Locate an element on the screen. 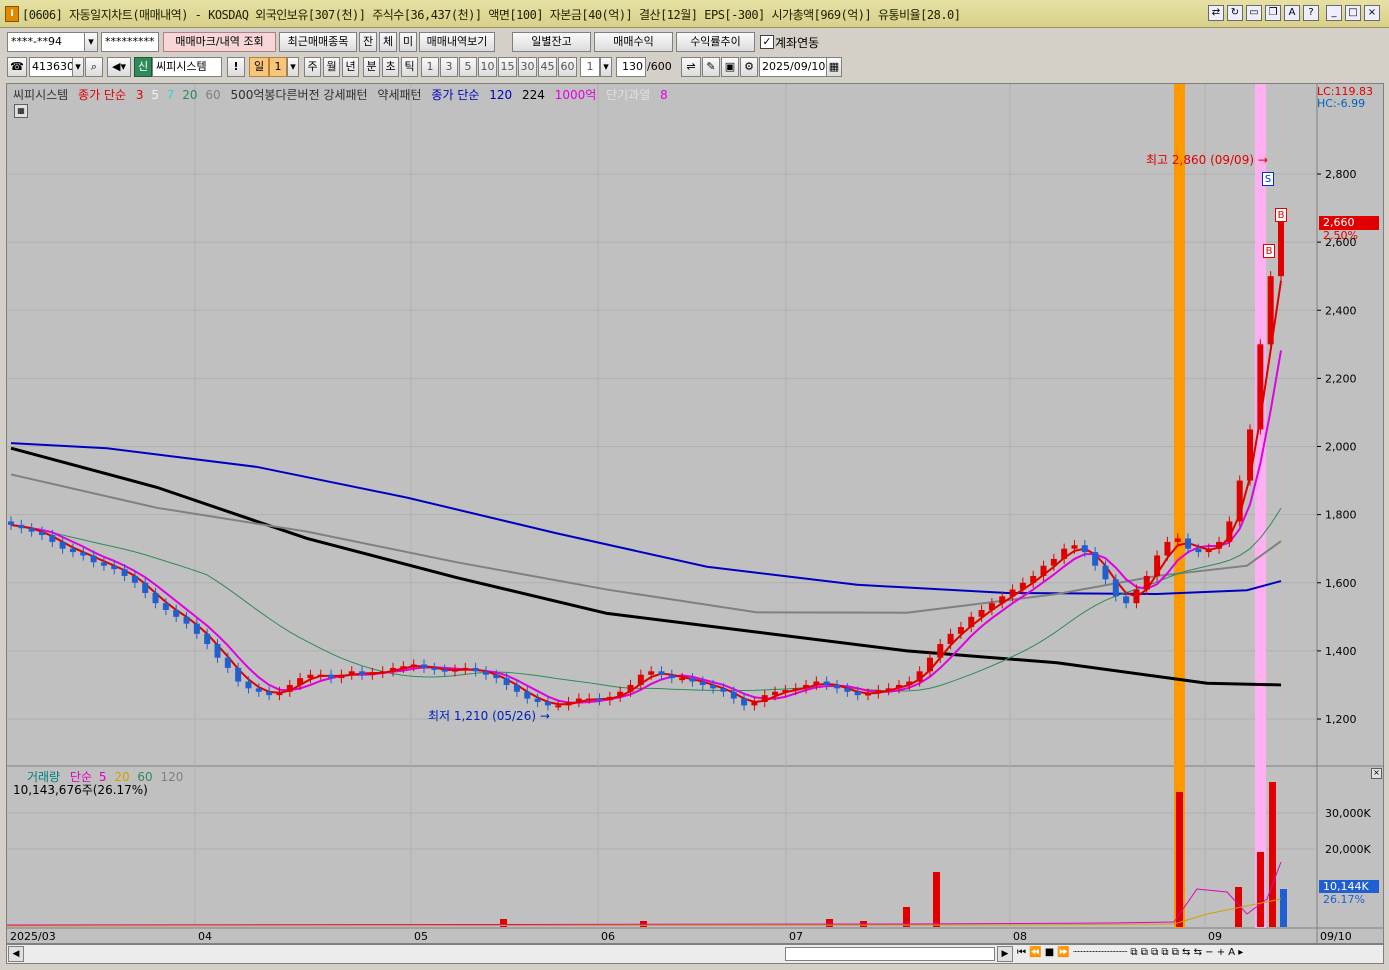  interval-button: 10 is located at coordinates (487, 67).